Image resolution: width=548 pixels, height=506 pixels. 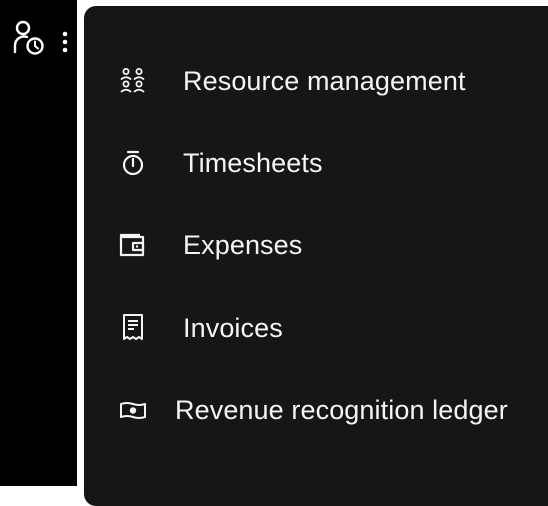 I want to click on stopwatch-icon, so click(x=133, y=163).